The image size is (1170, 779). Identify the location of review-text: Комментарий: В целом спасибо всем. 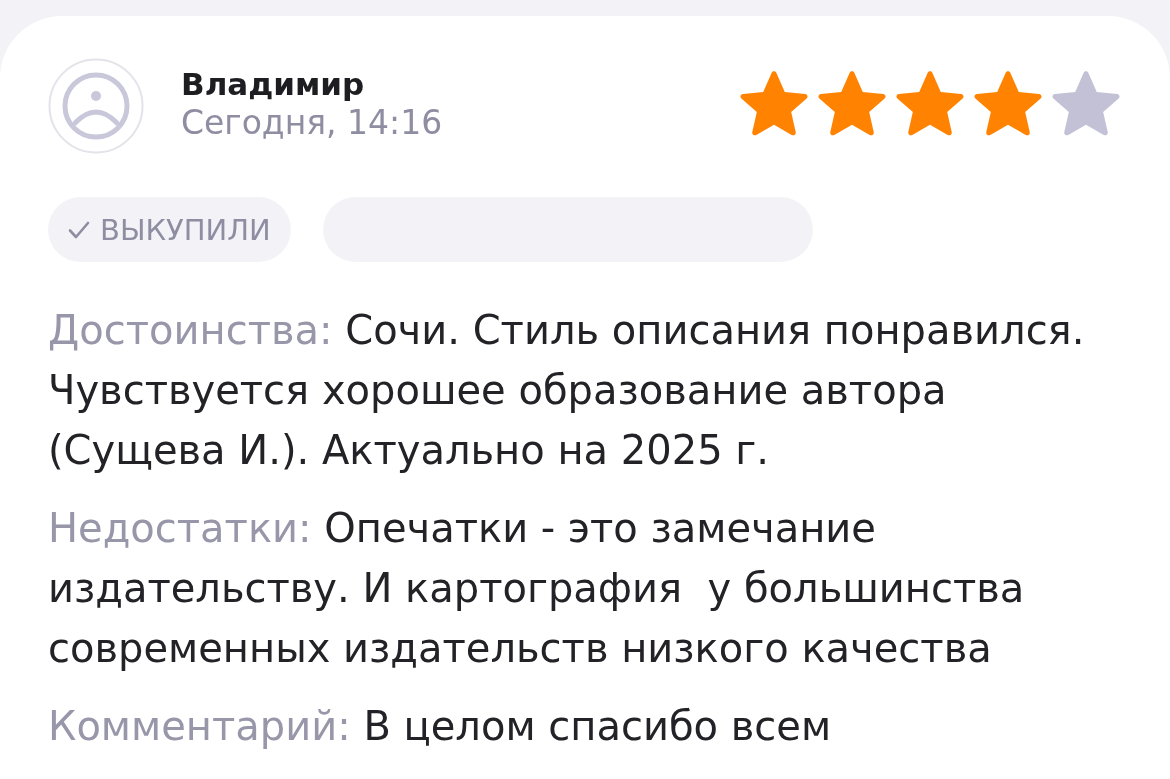
(440, 726).